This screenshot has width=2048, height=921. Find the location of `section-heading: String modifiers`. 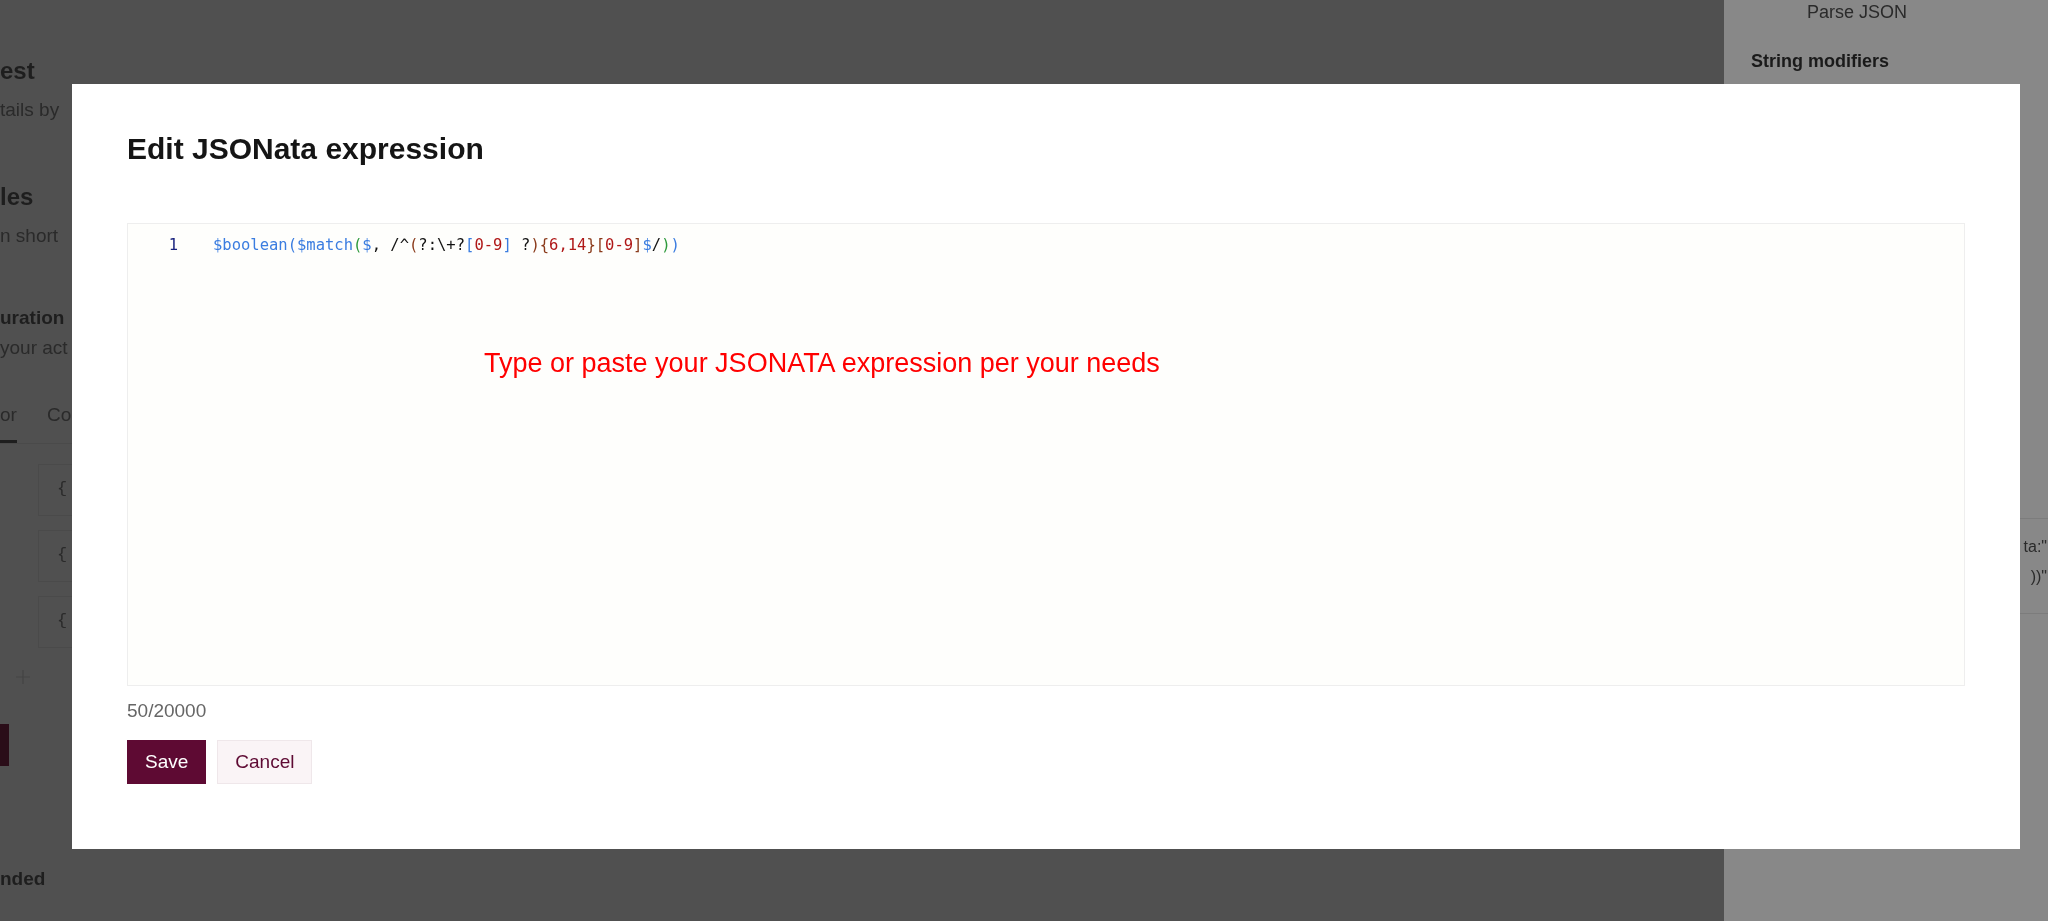

section-heading: String modifiers is located at coordinates (1820, 61).